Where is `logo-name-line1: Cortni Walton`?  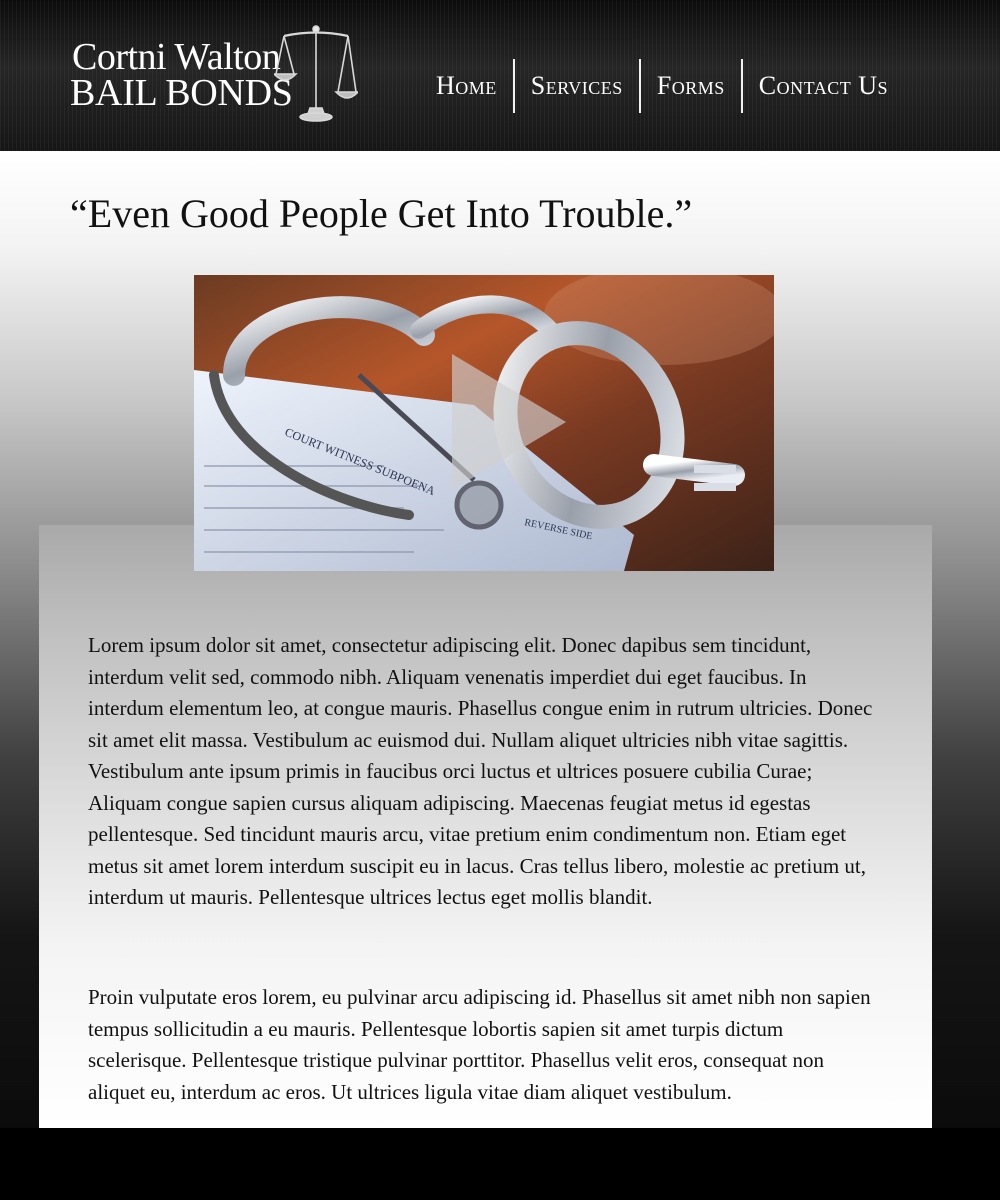
logo-name-line1: Cortni Walton is located at coordinates (176, 57).